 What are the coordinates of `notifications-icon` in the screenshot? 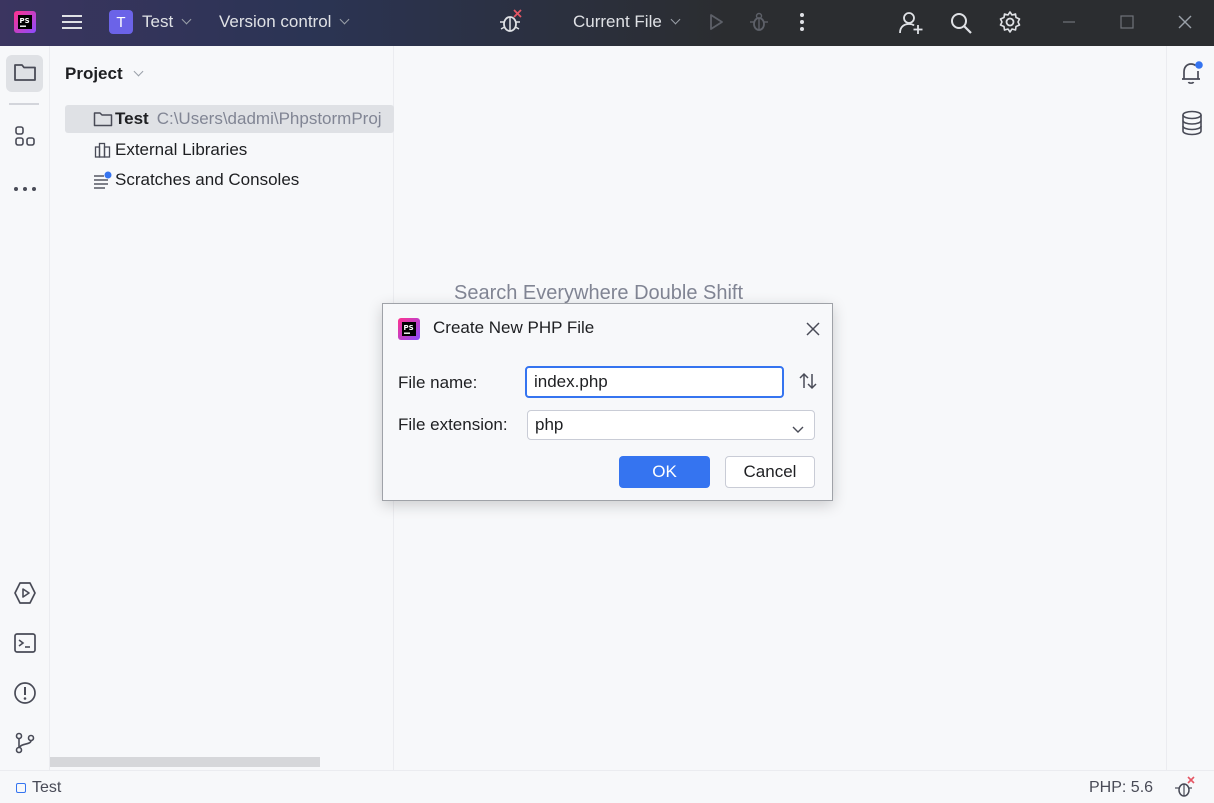 It's located at (1192, 74).